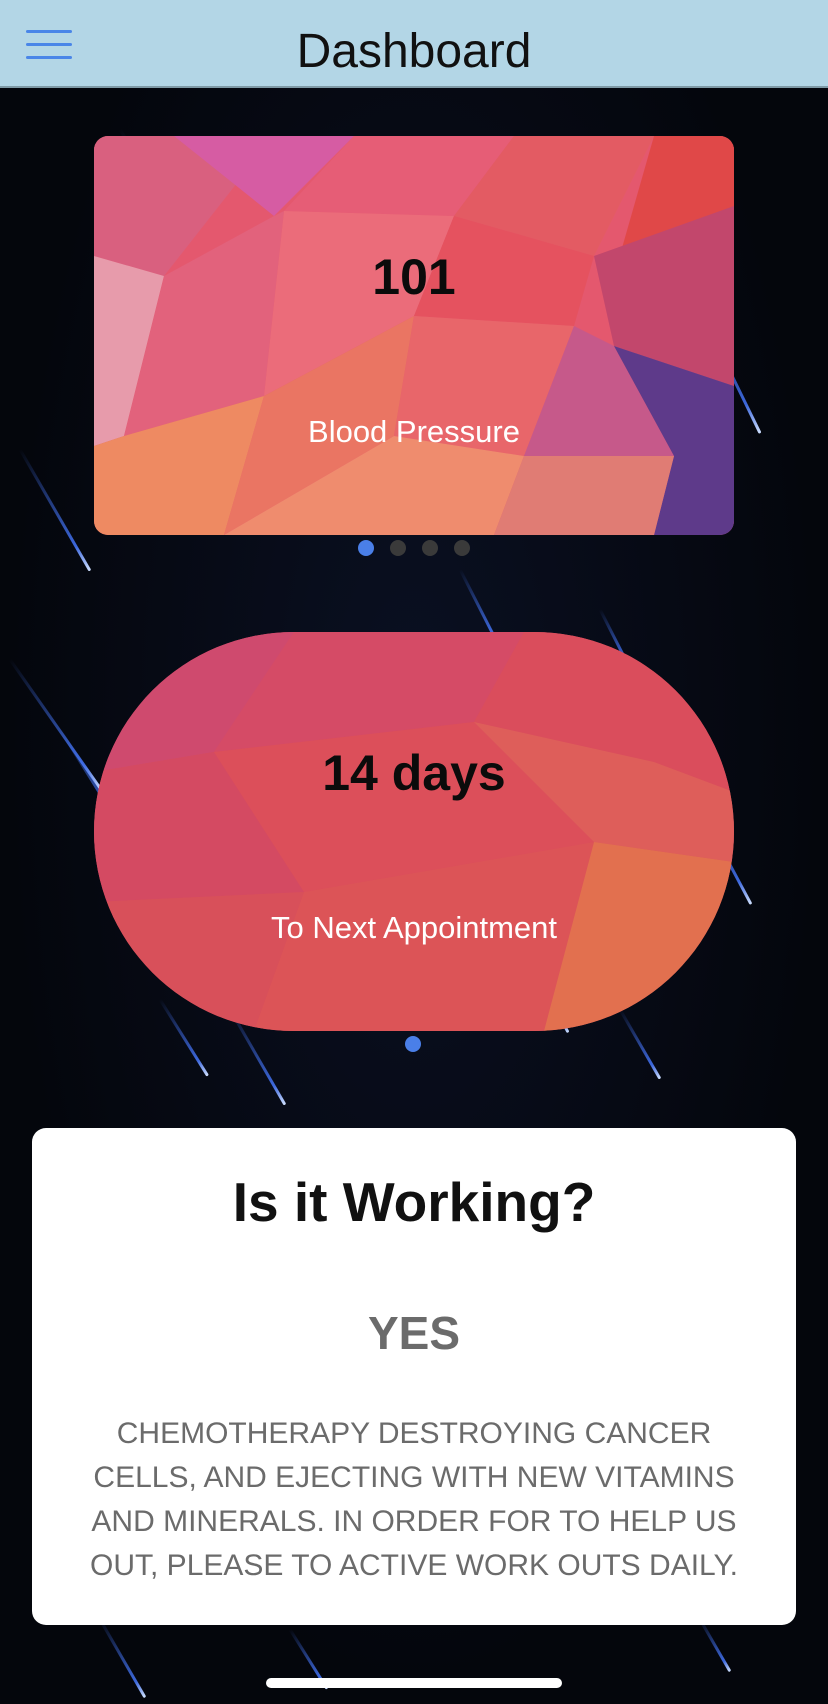  Describe the element at coordinates (414, 927) in the screenshot. I see `days-to-appointment-label: To Next Appointment` at that location.